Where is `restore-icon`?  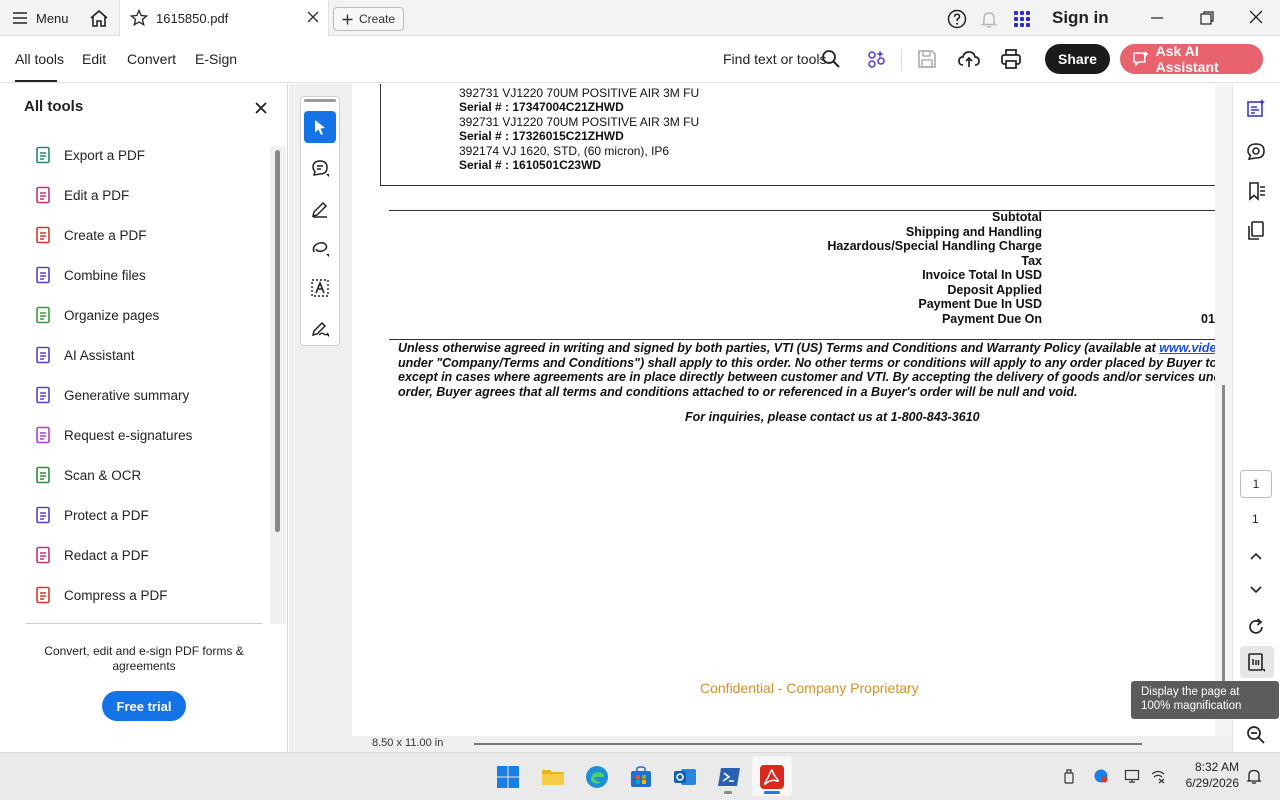
restore-icon is located at coordinates (1207, 18).